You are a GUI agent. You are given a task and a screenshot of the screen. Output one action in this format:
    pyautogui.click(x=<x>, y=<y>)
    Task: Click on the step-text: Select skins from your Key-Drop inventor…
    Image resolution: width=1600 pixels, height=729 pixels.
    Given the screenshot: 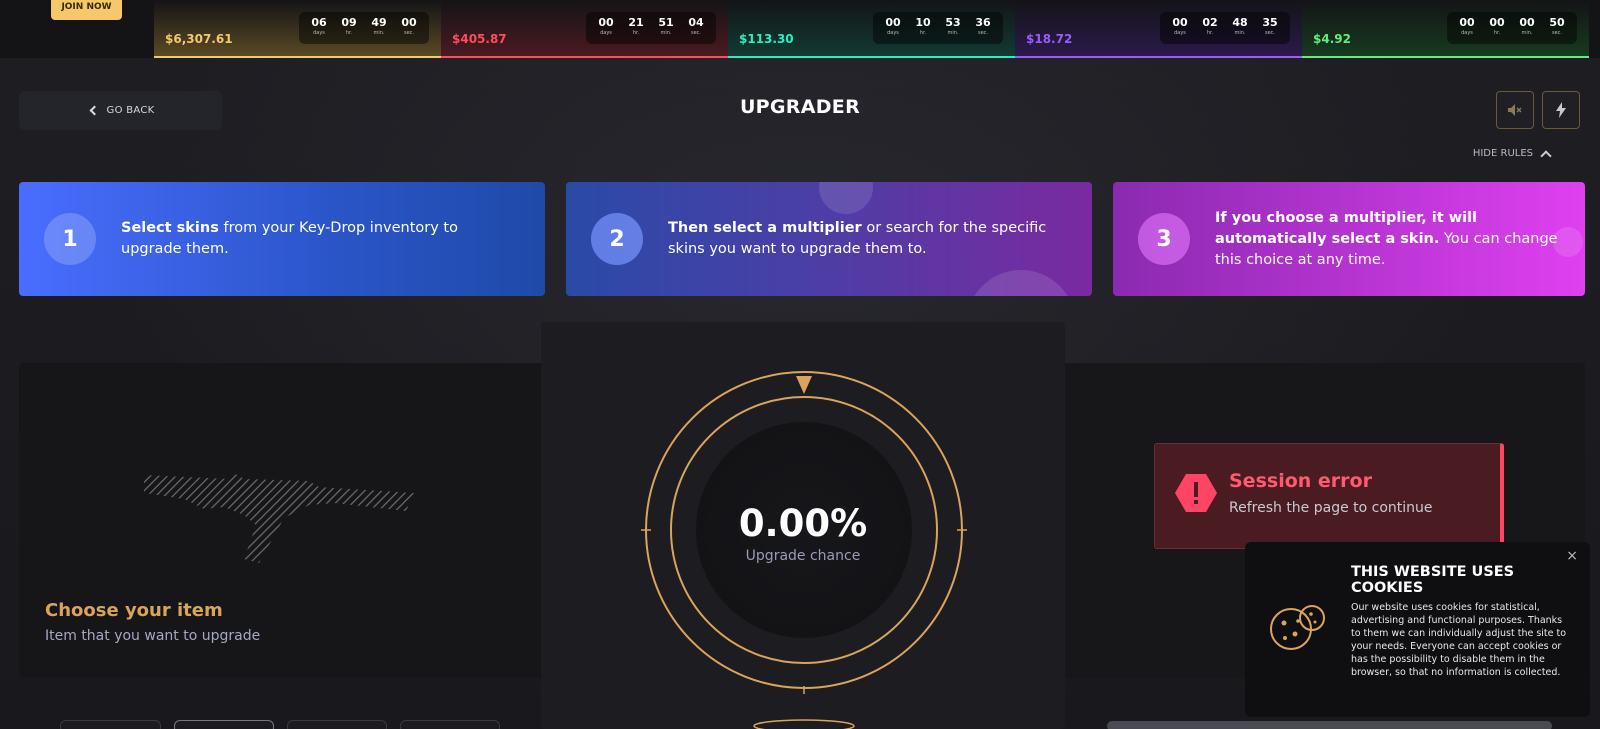 What is the action you would take?
    pyautogui.click(x=289, y=238)
    